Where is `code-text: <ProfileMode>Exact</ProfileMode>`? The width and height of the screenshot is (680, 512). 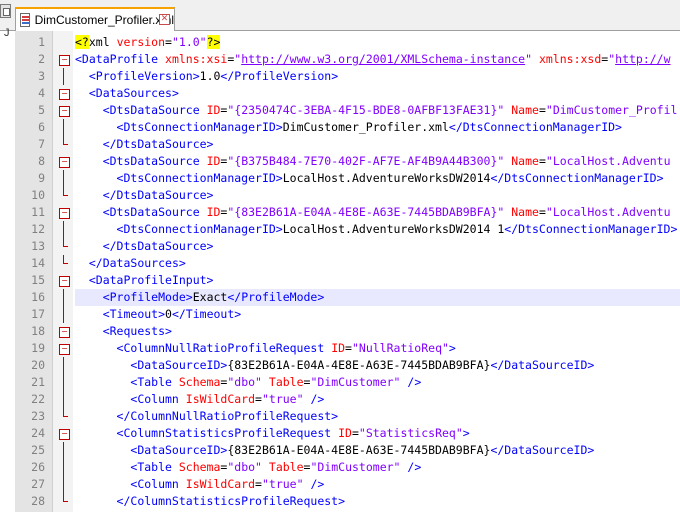 code-text: <ProfileMode>Exact</ProfileMode> is located at coordinates (377, 297).